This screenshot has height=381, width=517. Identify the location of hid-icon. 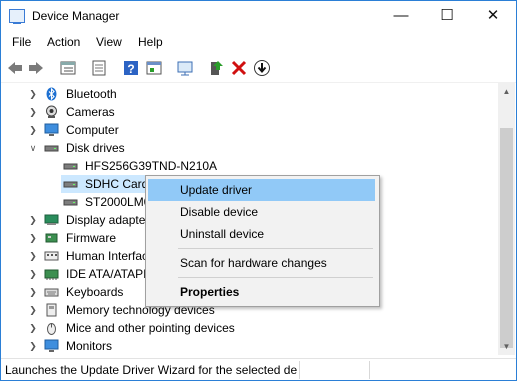
(51, 256).